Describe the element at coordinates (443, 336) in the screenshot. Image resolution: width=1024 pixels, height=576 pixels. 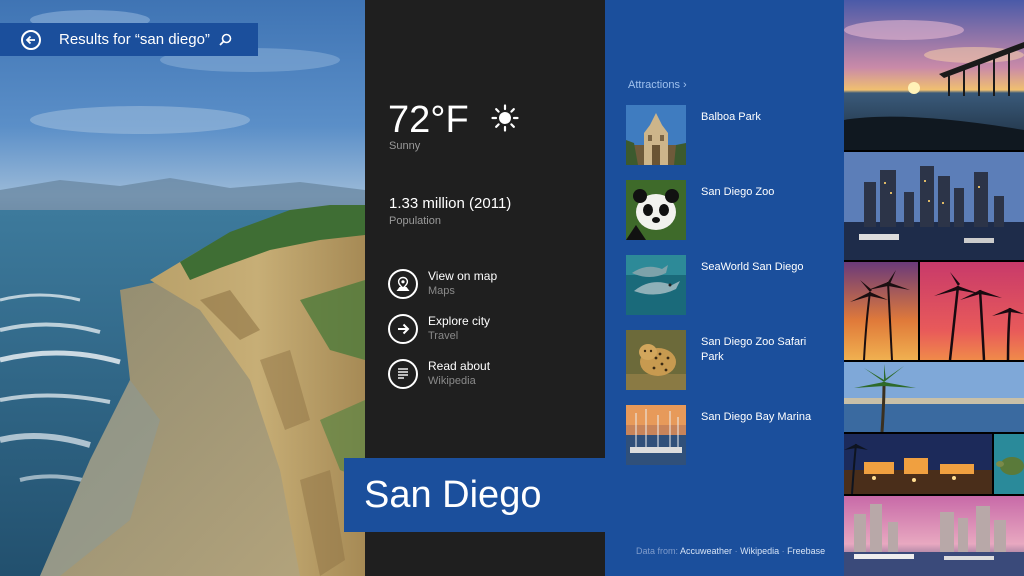
I see `action-source: Travel` at that location.